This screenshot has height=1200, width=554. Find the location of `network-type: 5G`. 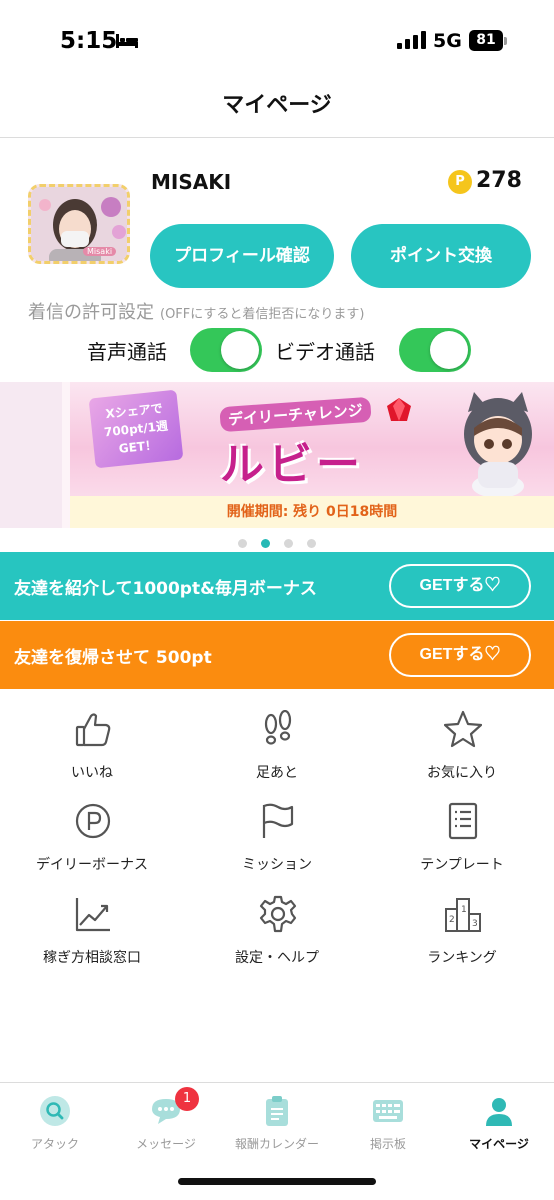

network-type: 5G is located at coordinates (447, 41).